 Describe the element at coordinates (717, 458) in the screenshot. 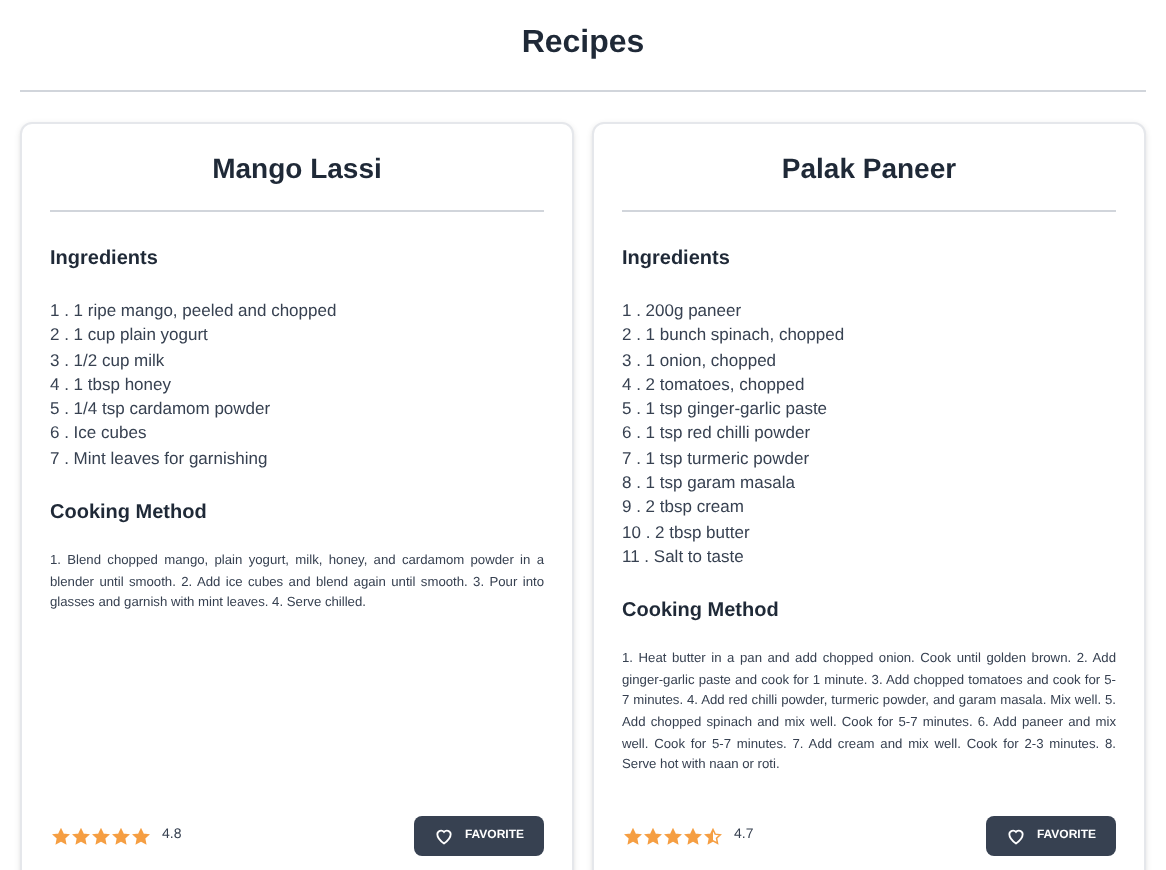

I see `ingredient-item: 7 . 1 tsp turmeric powder` at that location.